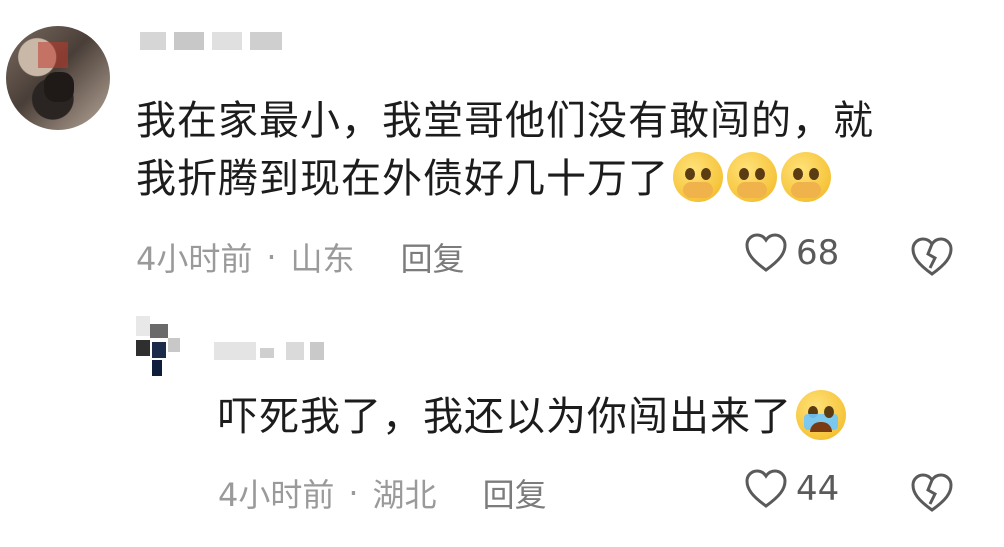  Describe the element at coordinates (322, 259) in the screenshot. I see `location: 山东` at that location.